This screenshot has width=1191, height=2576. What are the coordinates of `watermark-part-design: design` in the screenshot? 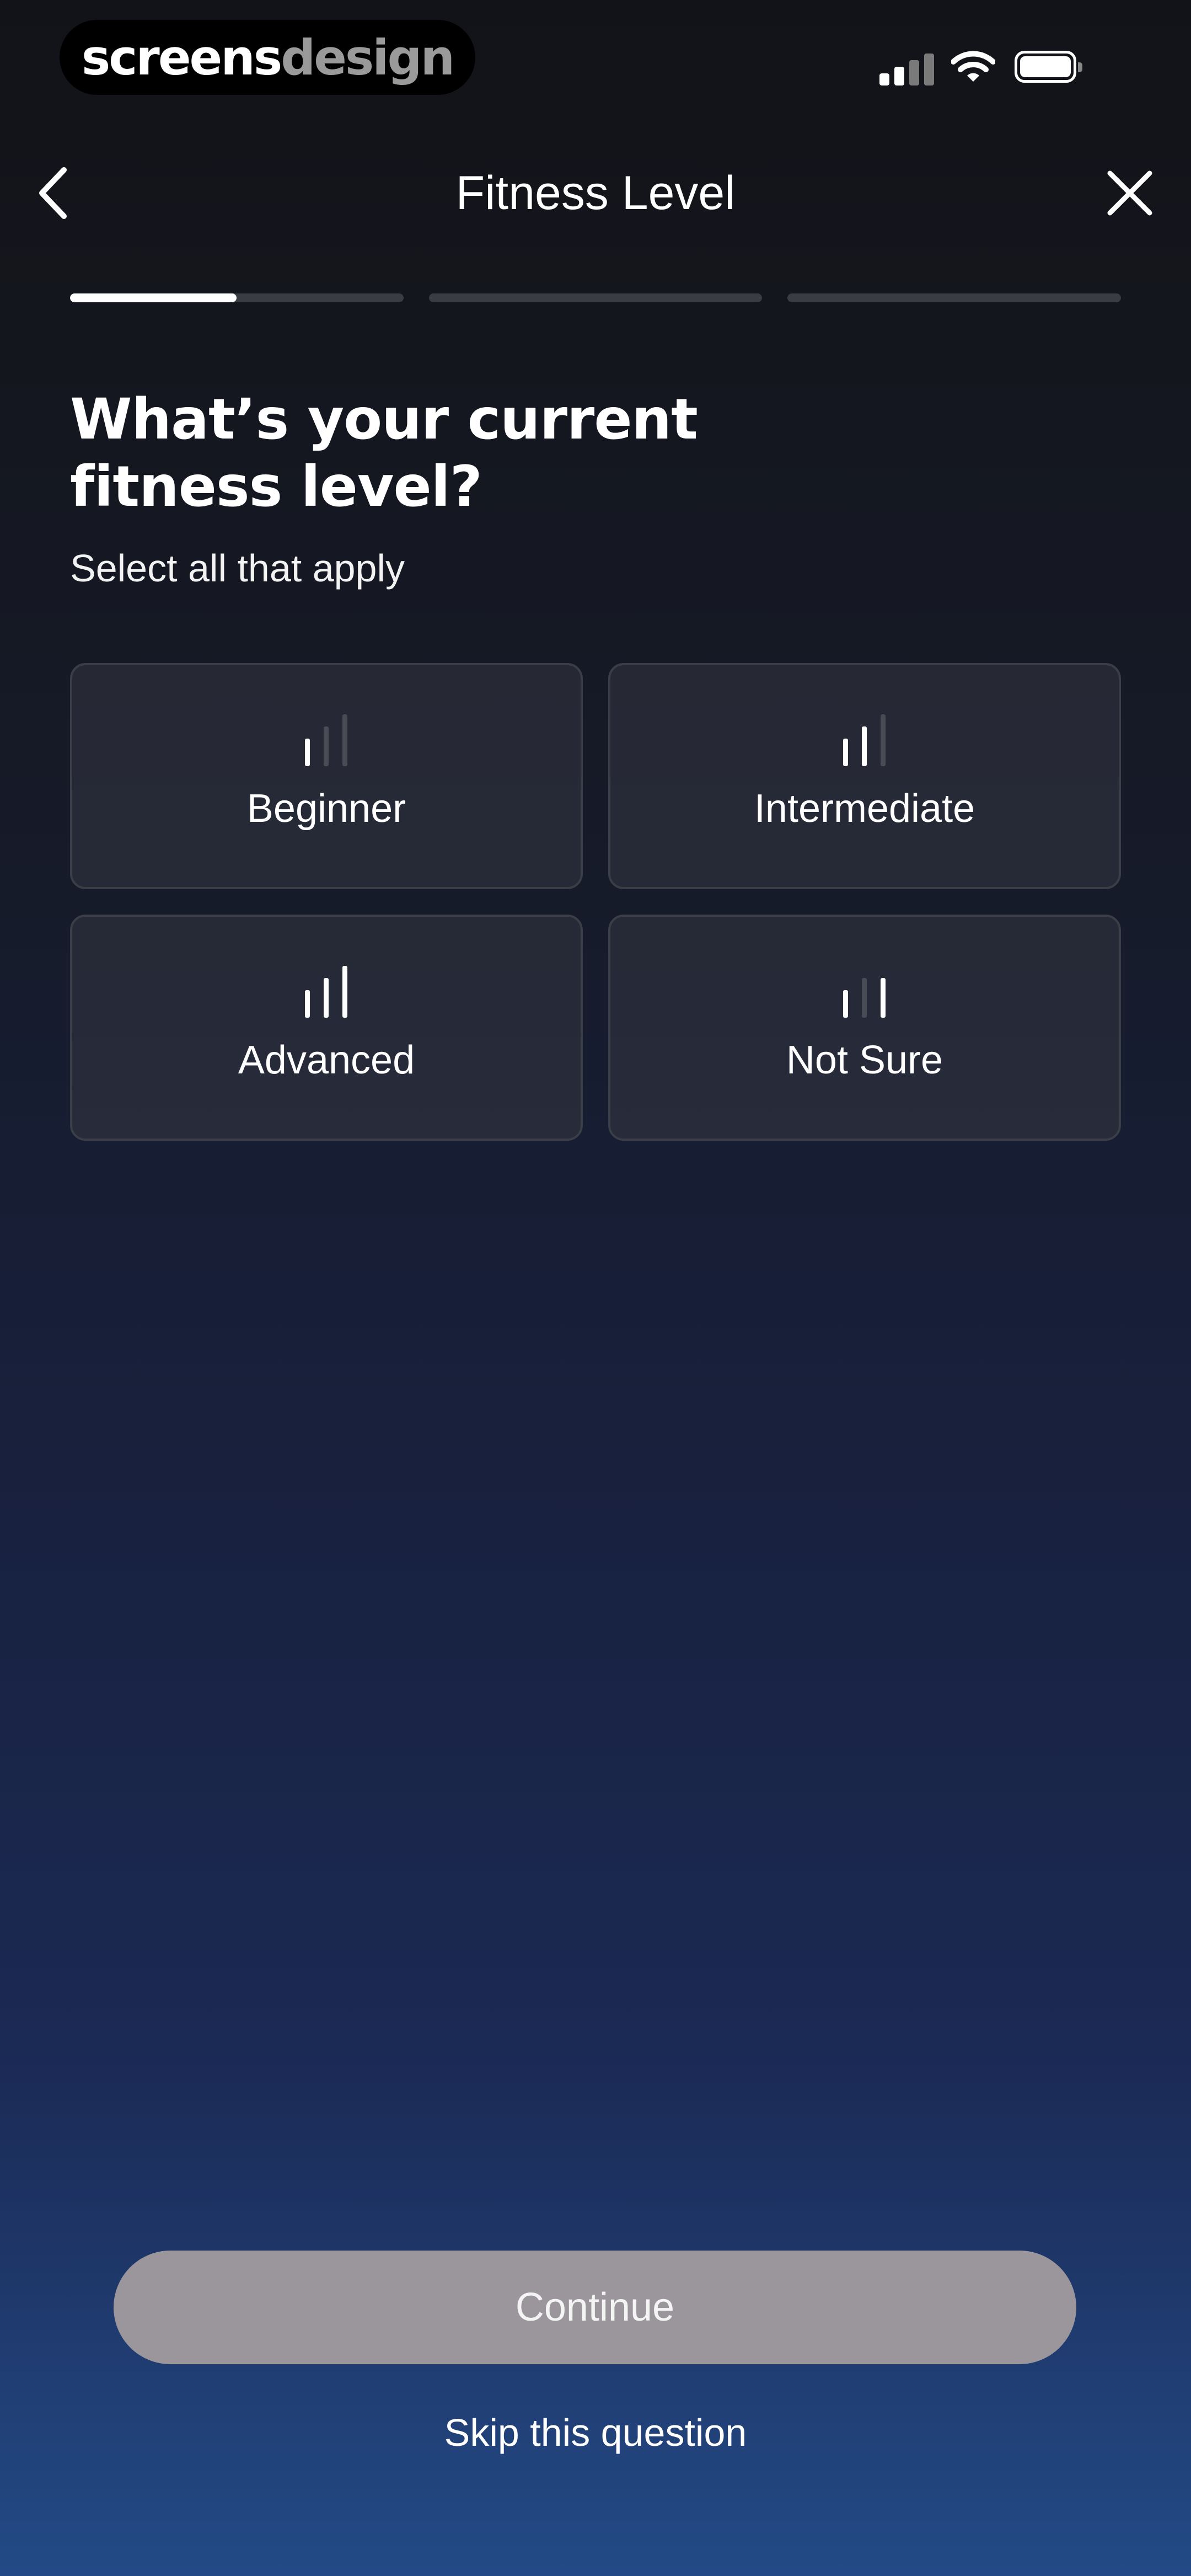 It's located at (368, 57).